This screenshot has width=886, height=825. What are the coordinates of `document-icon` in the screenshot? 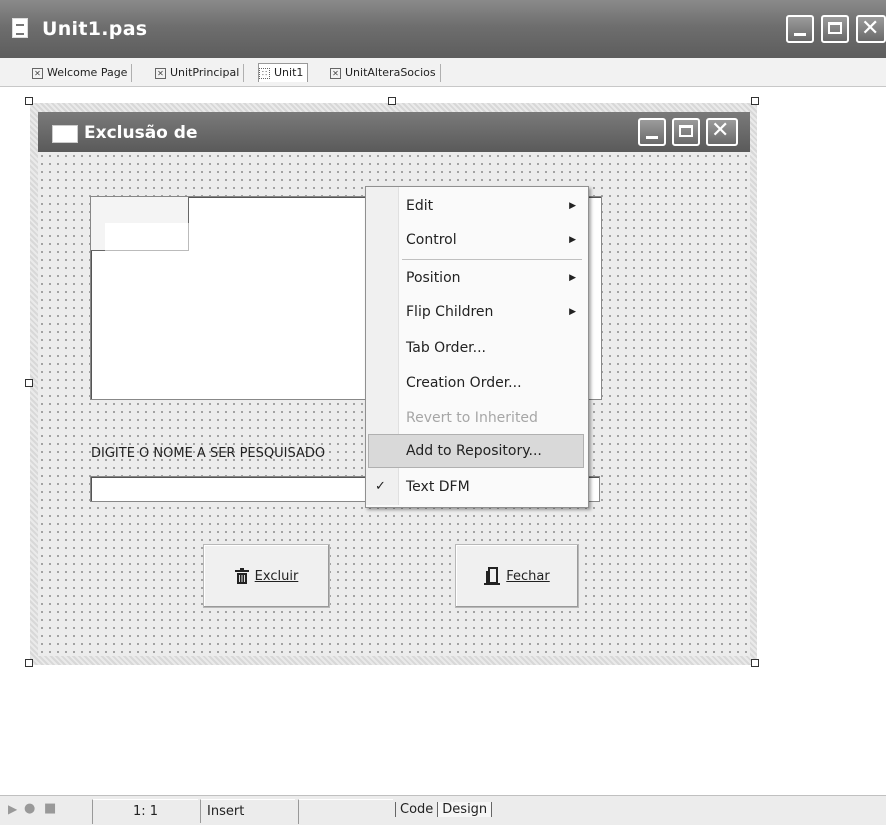 It's located at (20, 28).